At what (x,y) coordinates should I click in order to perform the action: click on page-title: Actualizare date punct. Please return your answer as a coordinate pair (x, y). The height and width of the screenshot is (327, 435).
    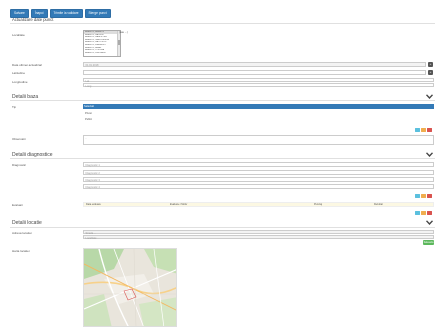
    Looking at the image, I should click on (33, 19).